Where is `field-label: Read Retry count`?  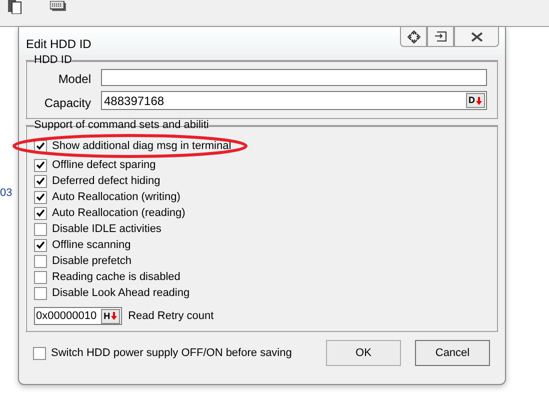 field-label: Read Retry count is located at coordinates (171, 316).